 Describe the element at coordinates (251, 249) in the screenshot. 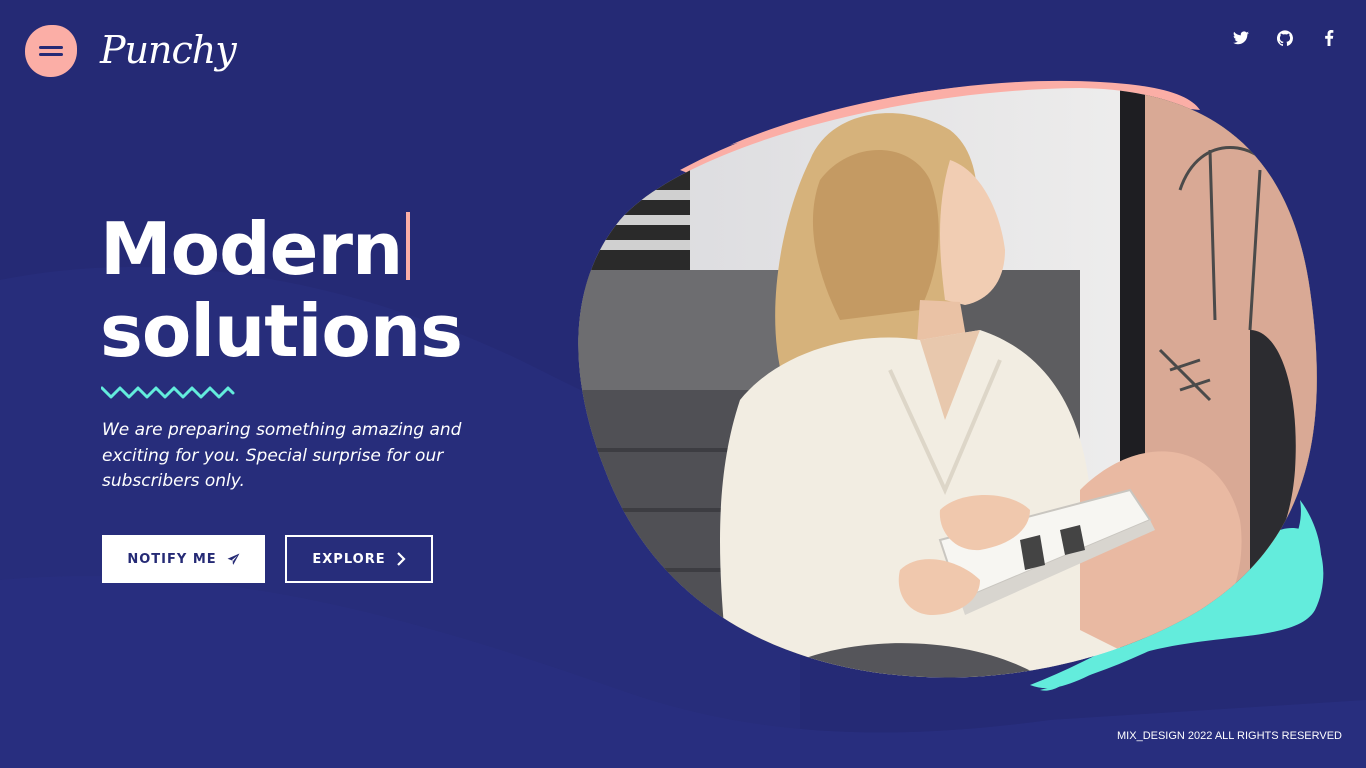

I see `title-line-1: Modern` at that location.